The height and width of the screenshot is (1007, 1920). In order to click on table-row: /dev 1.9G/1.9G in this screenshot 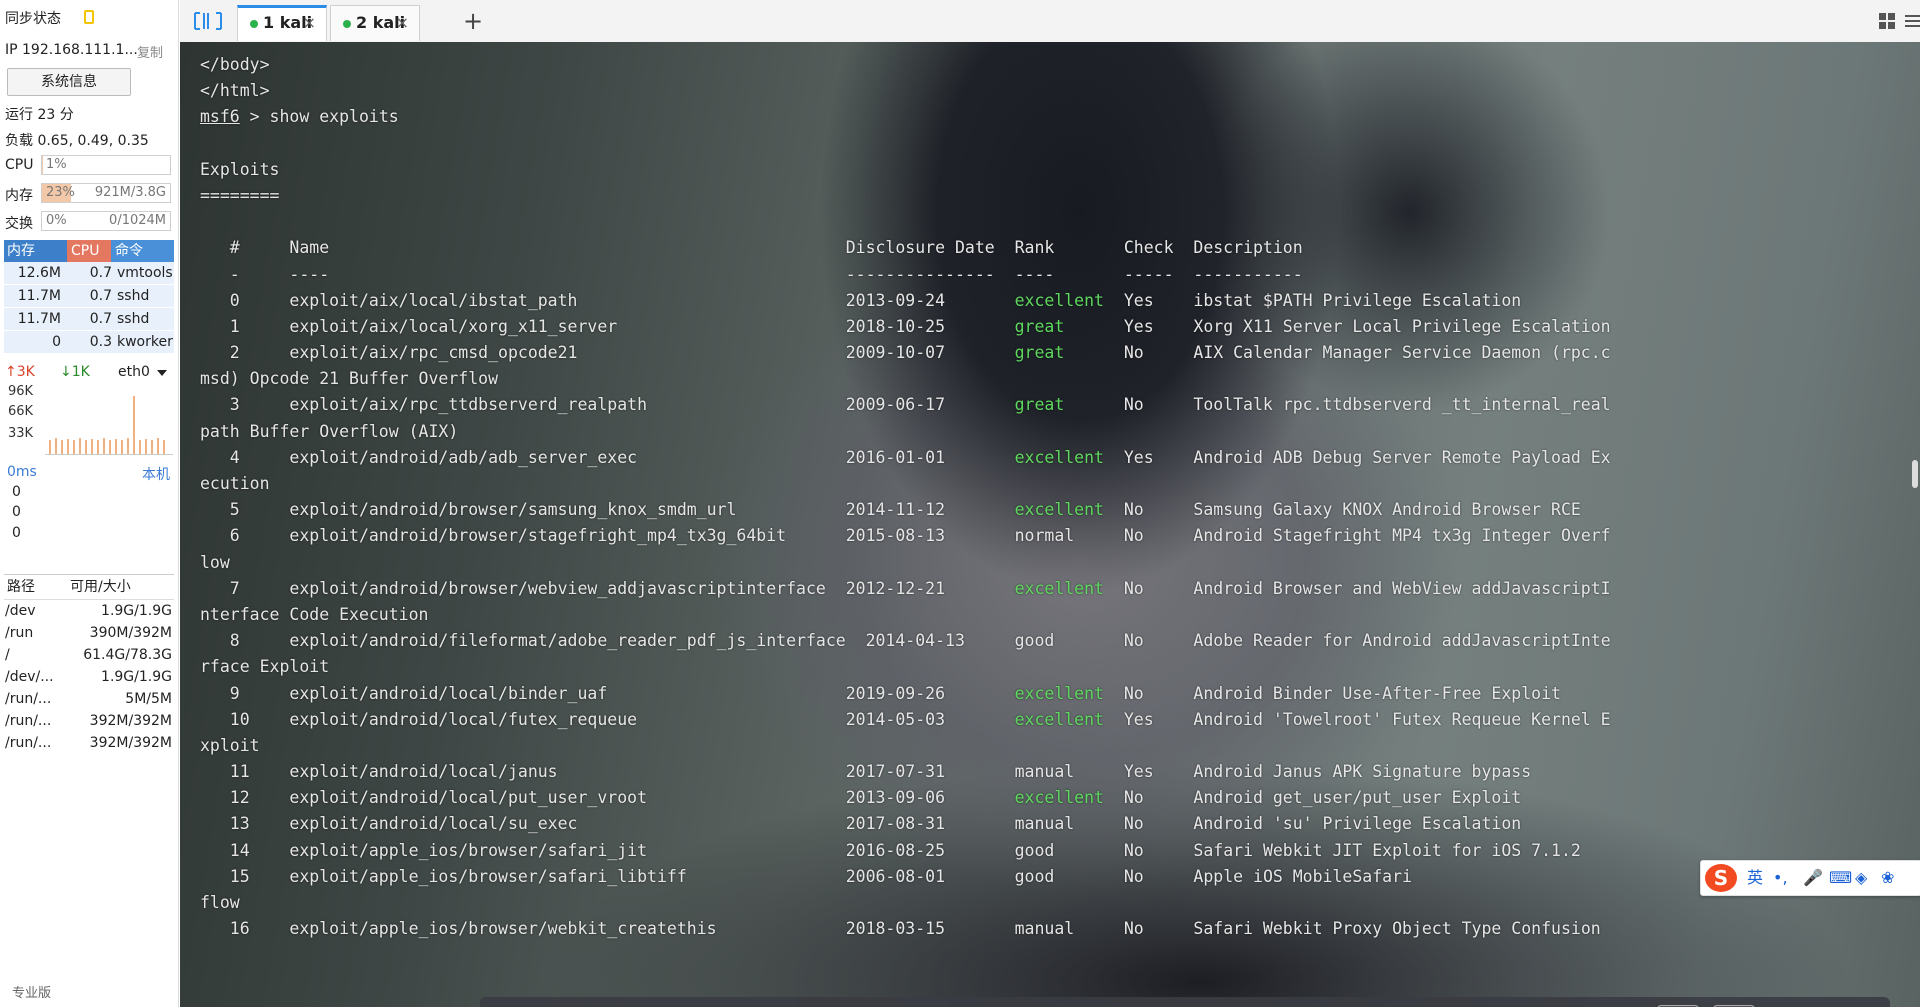, I will do `click(89, 611)`.